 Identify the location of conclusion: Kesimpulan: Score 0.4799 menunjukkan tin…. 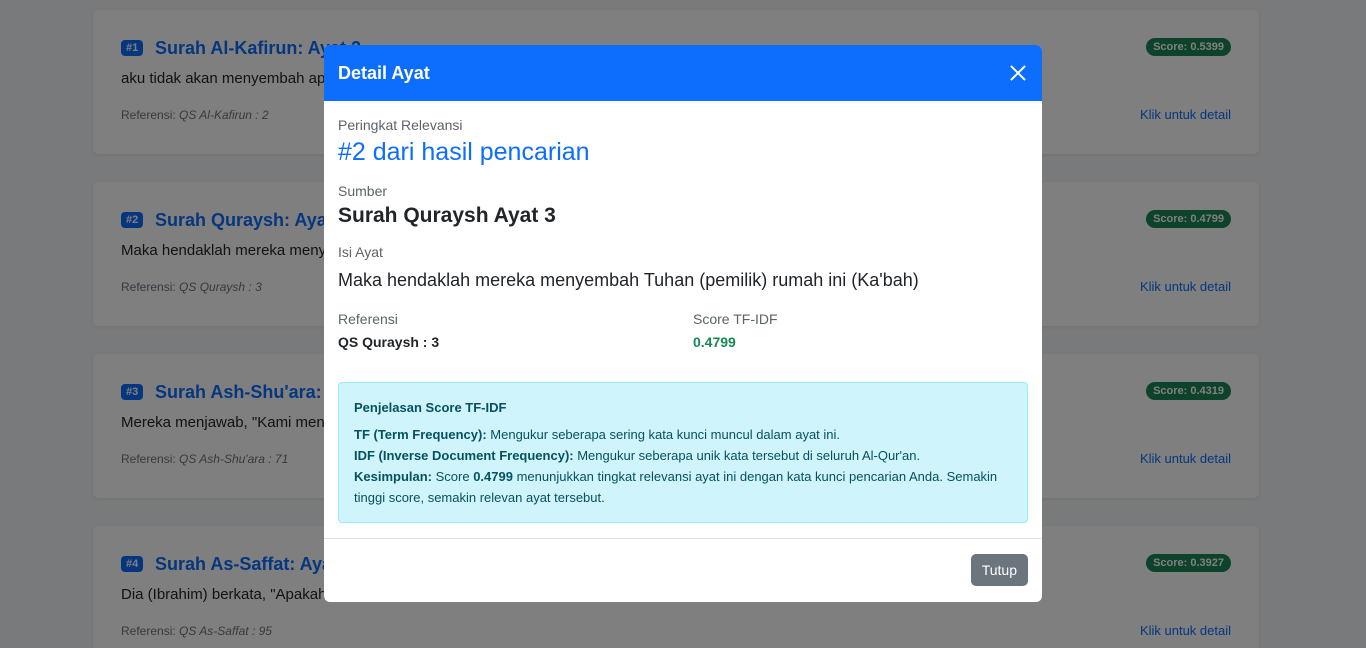
(676, 487).